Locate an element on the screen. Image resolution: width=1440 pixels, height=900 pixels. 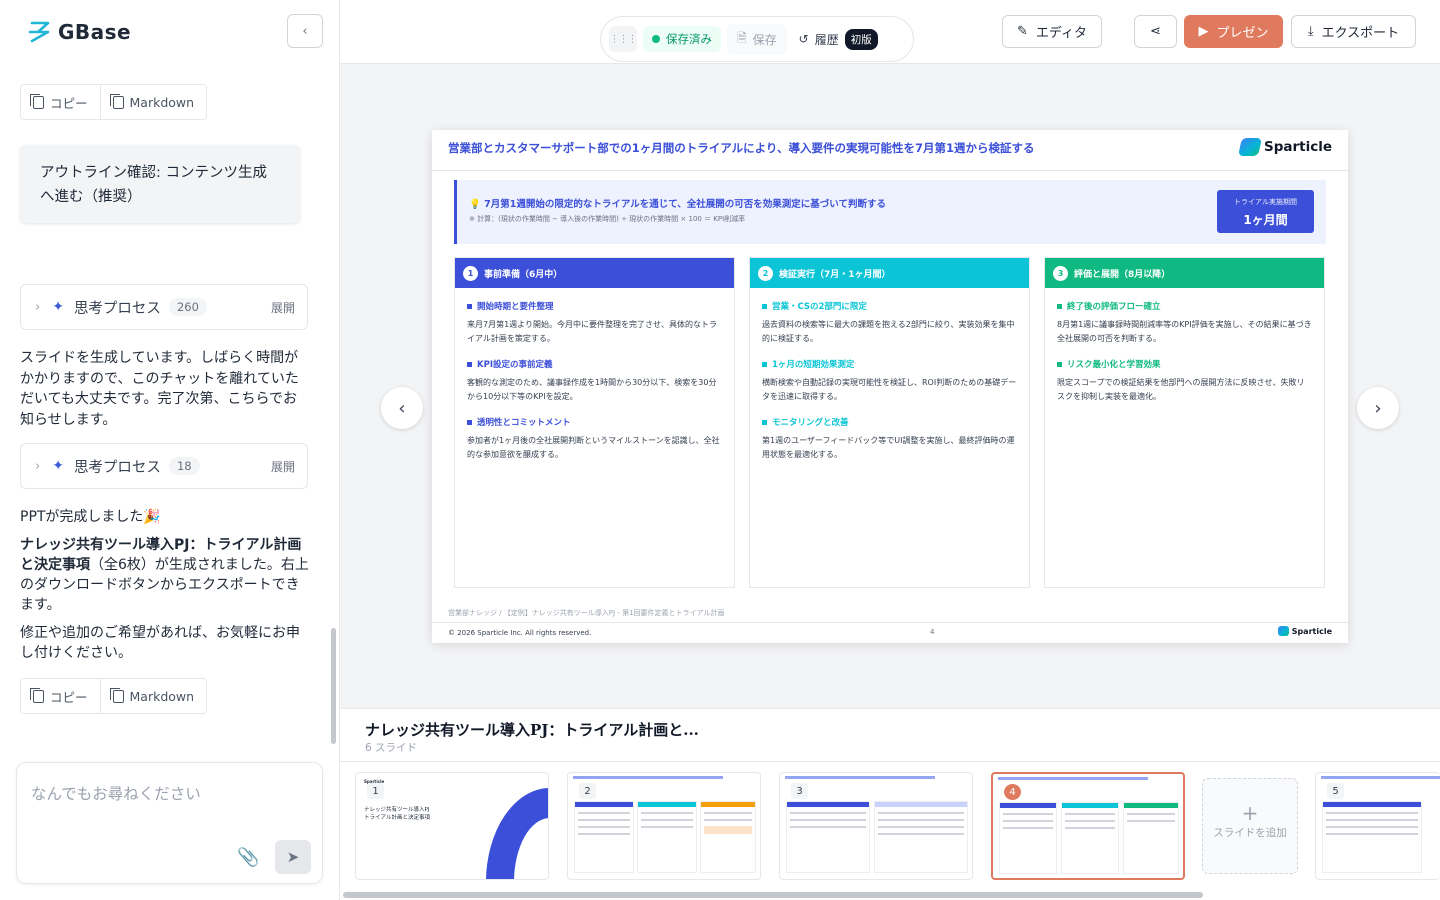
phase-header: 2 検証実行（7月・1ヶ月間） is located at coordinates (889, 273).